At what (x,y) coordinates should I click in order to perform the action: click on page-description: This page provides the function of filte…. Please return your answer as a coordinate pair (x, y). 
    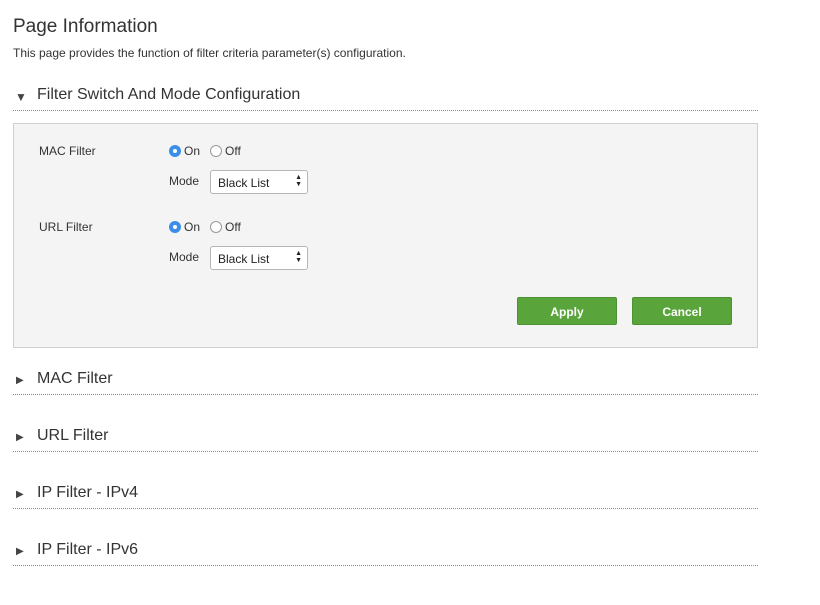
    Looking at the image, I should click on (209, 53).